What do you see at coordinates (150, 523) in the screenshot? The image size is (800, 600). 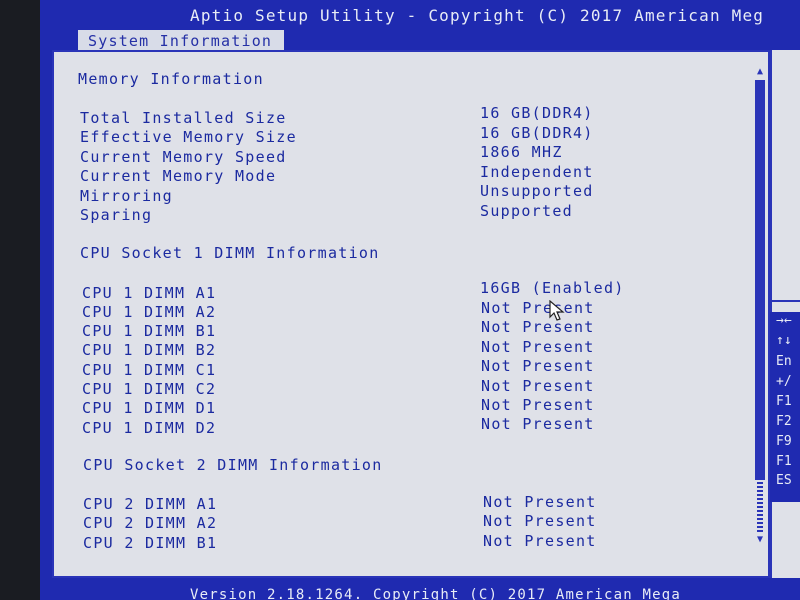 I see `dimm-row-label: CPU 2 DIMM A2` at bounding box center [150, 523].